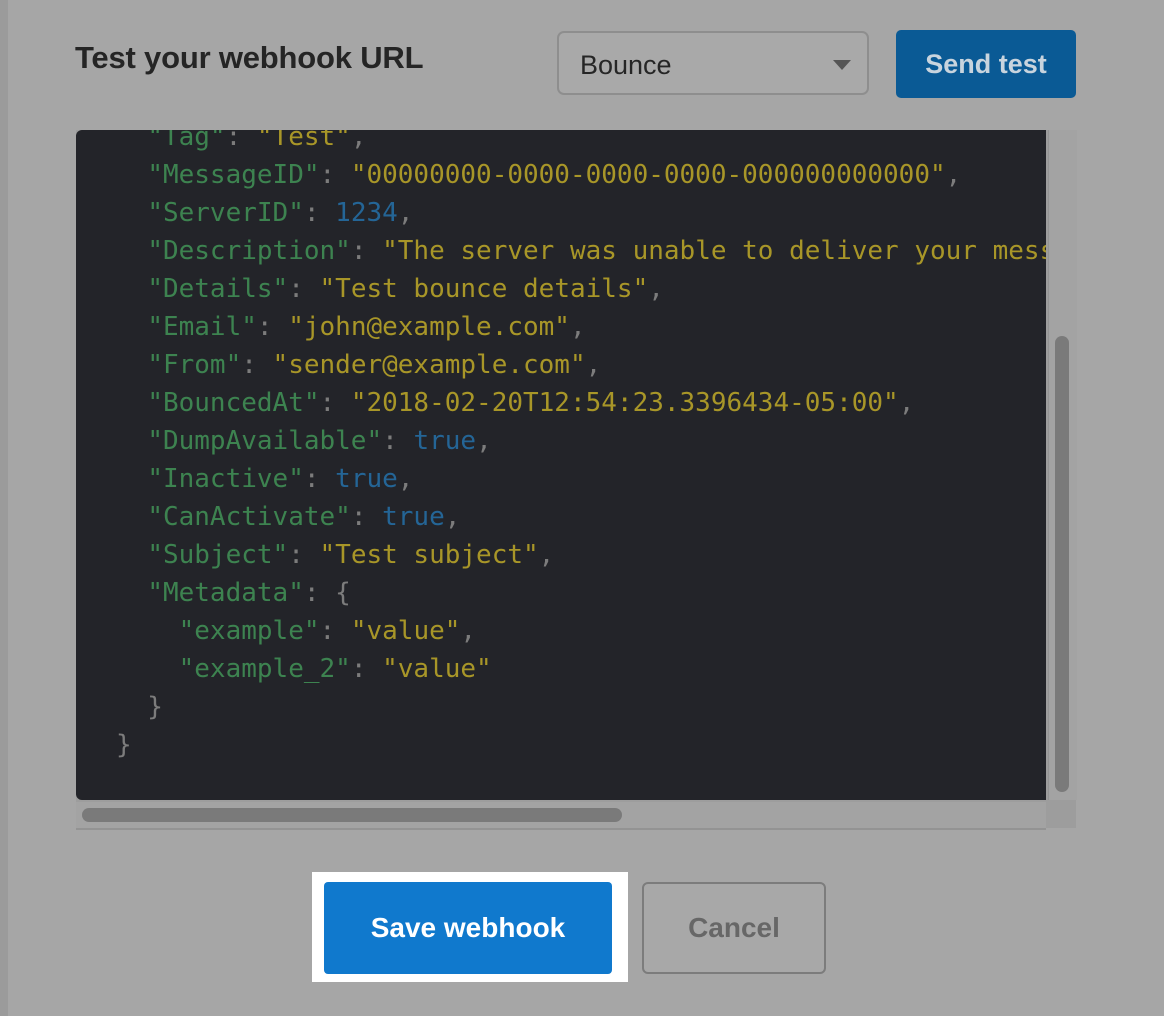 Image resolution: width=1164 pixels, height=1016 pixels. What do you see at coordinates (352, 815) in the screenshot?
I see `horizontal-scrollbar-thumb` at bounding box center [352, 815].